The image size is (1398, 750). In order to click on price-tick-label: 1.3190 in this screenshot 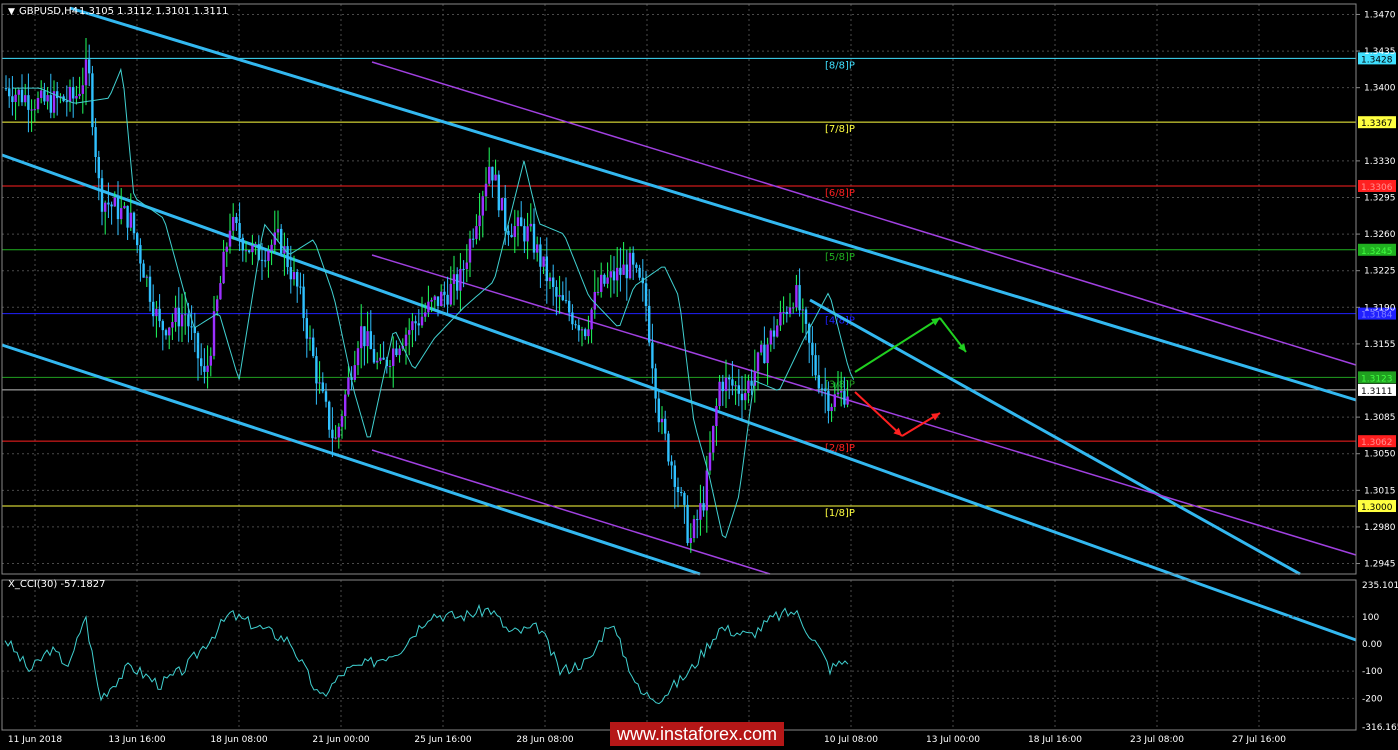, I will do `click(1380, 308)`.